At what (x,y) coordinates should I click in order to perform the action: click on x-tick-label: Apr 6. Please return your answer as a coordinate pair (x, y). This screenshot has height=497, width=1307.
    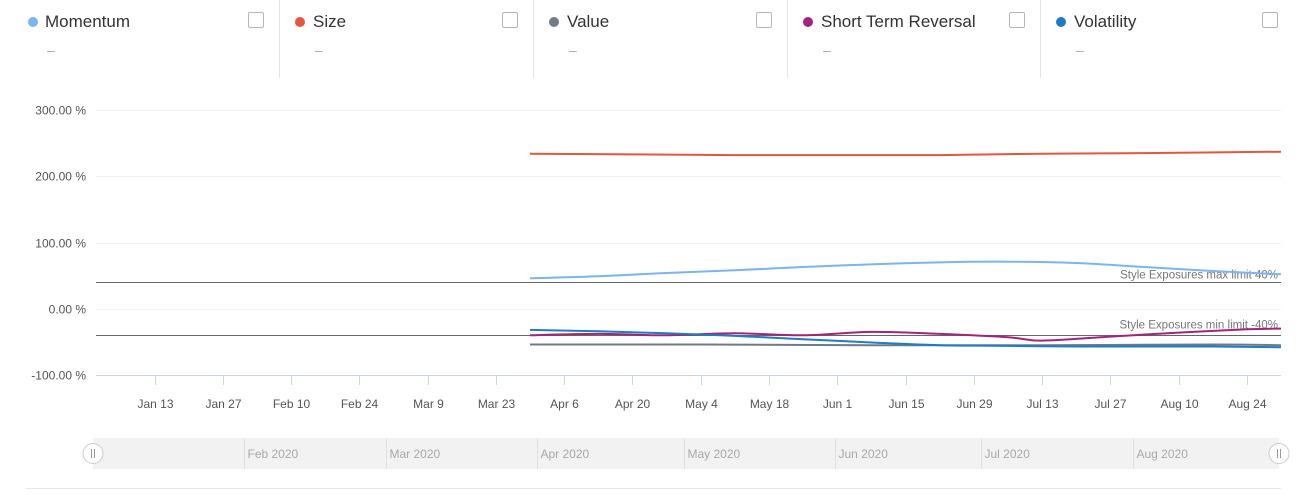
    Looking at the image, I should click on (564, 404).